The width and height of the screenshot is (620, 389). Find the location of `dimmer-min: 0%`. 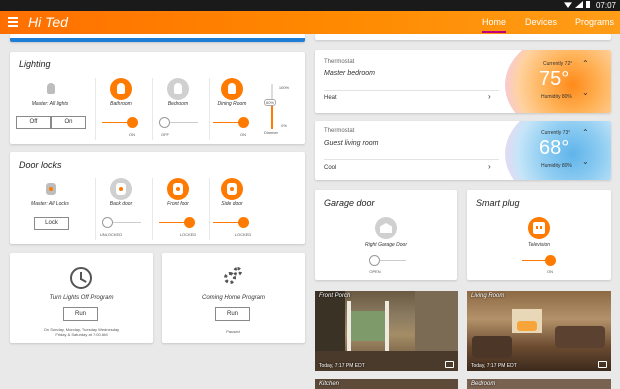

dimmer-min: 0% is located at coordinates (284, 125).